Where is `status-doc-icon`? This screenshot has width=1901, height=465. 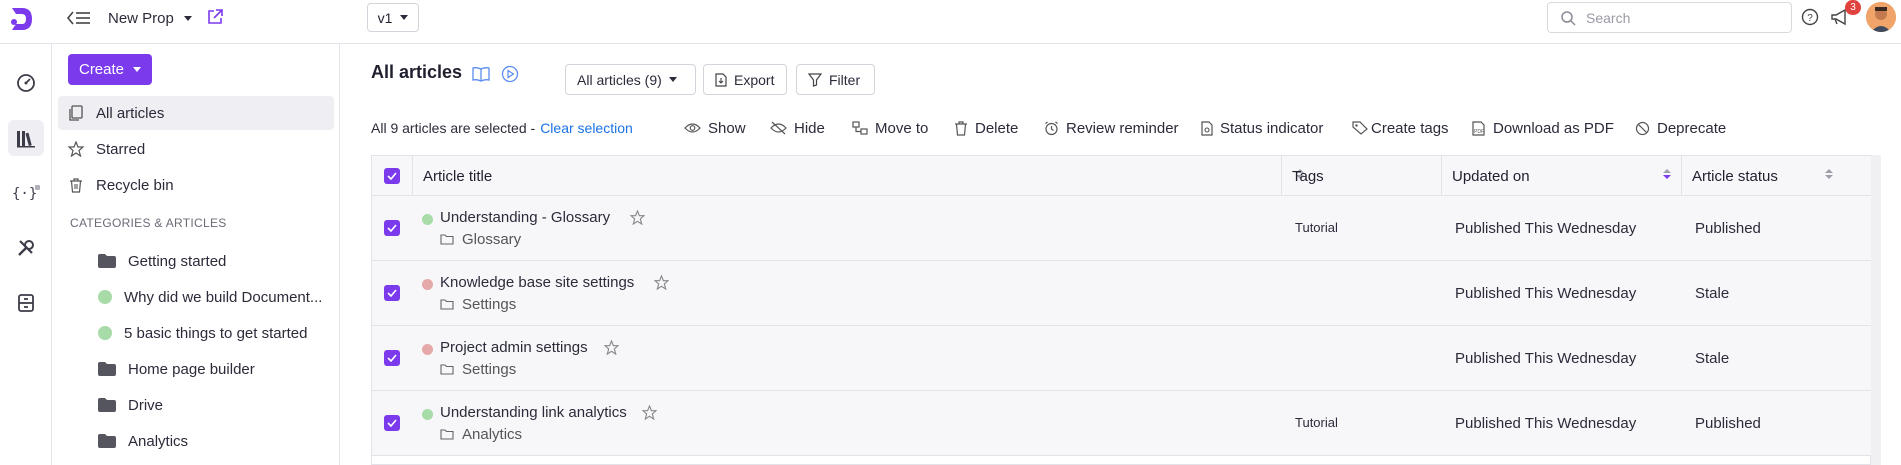
status-doc-icon is located at coordinates (1207, 128).